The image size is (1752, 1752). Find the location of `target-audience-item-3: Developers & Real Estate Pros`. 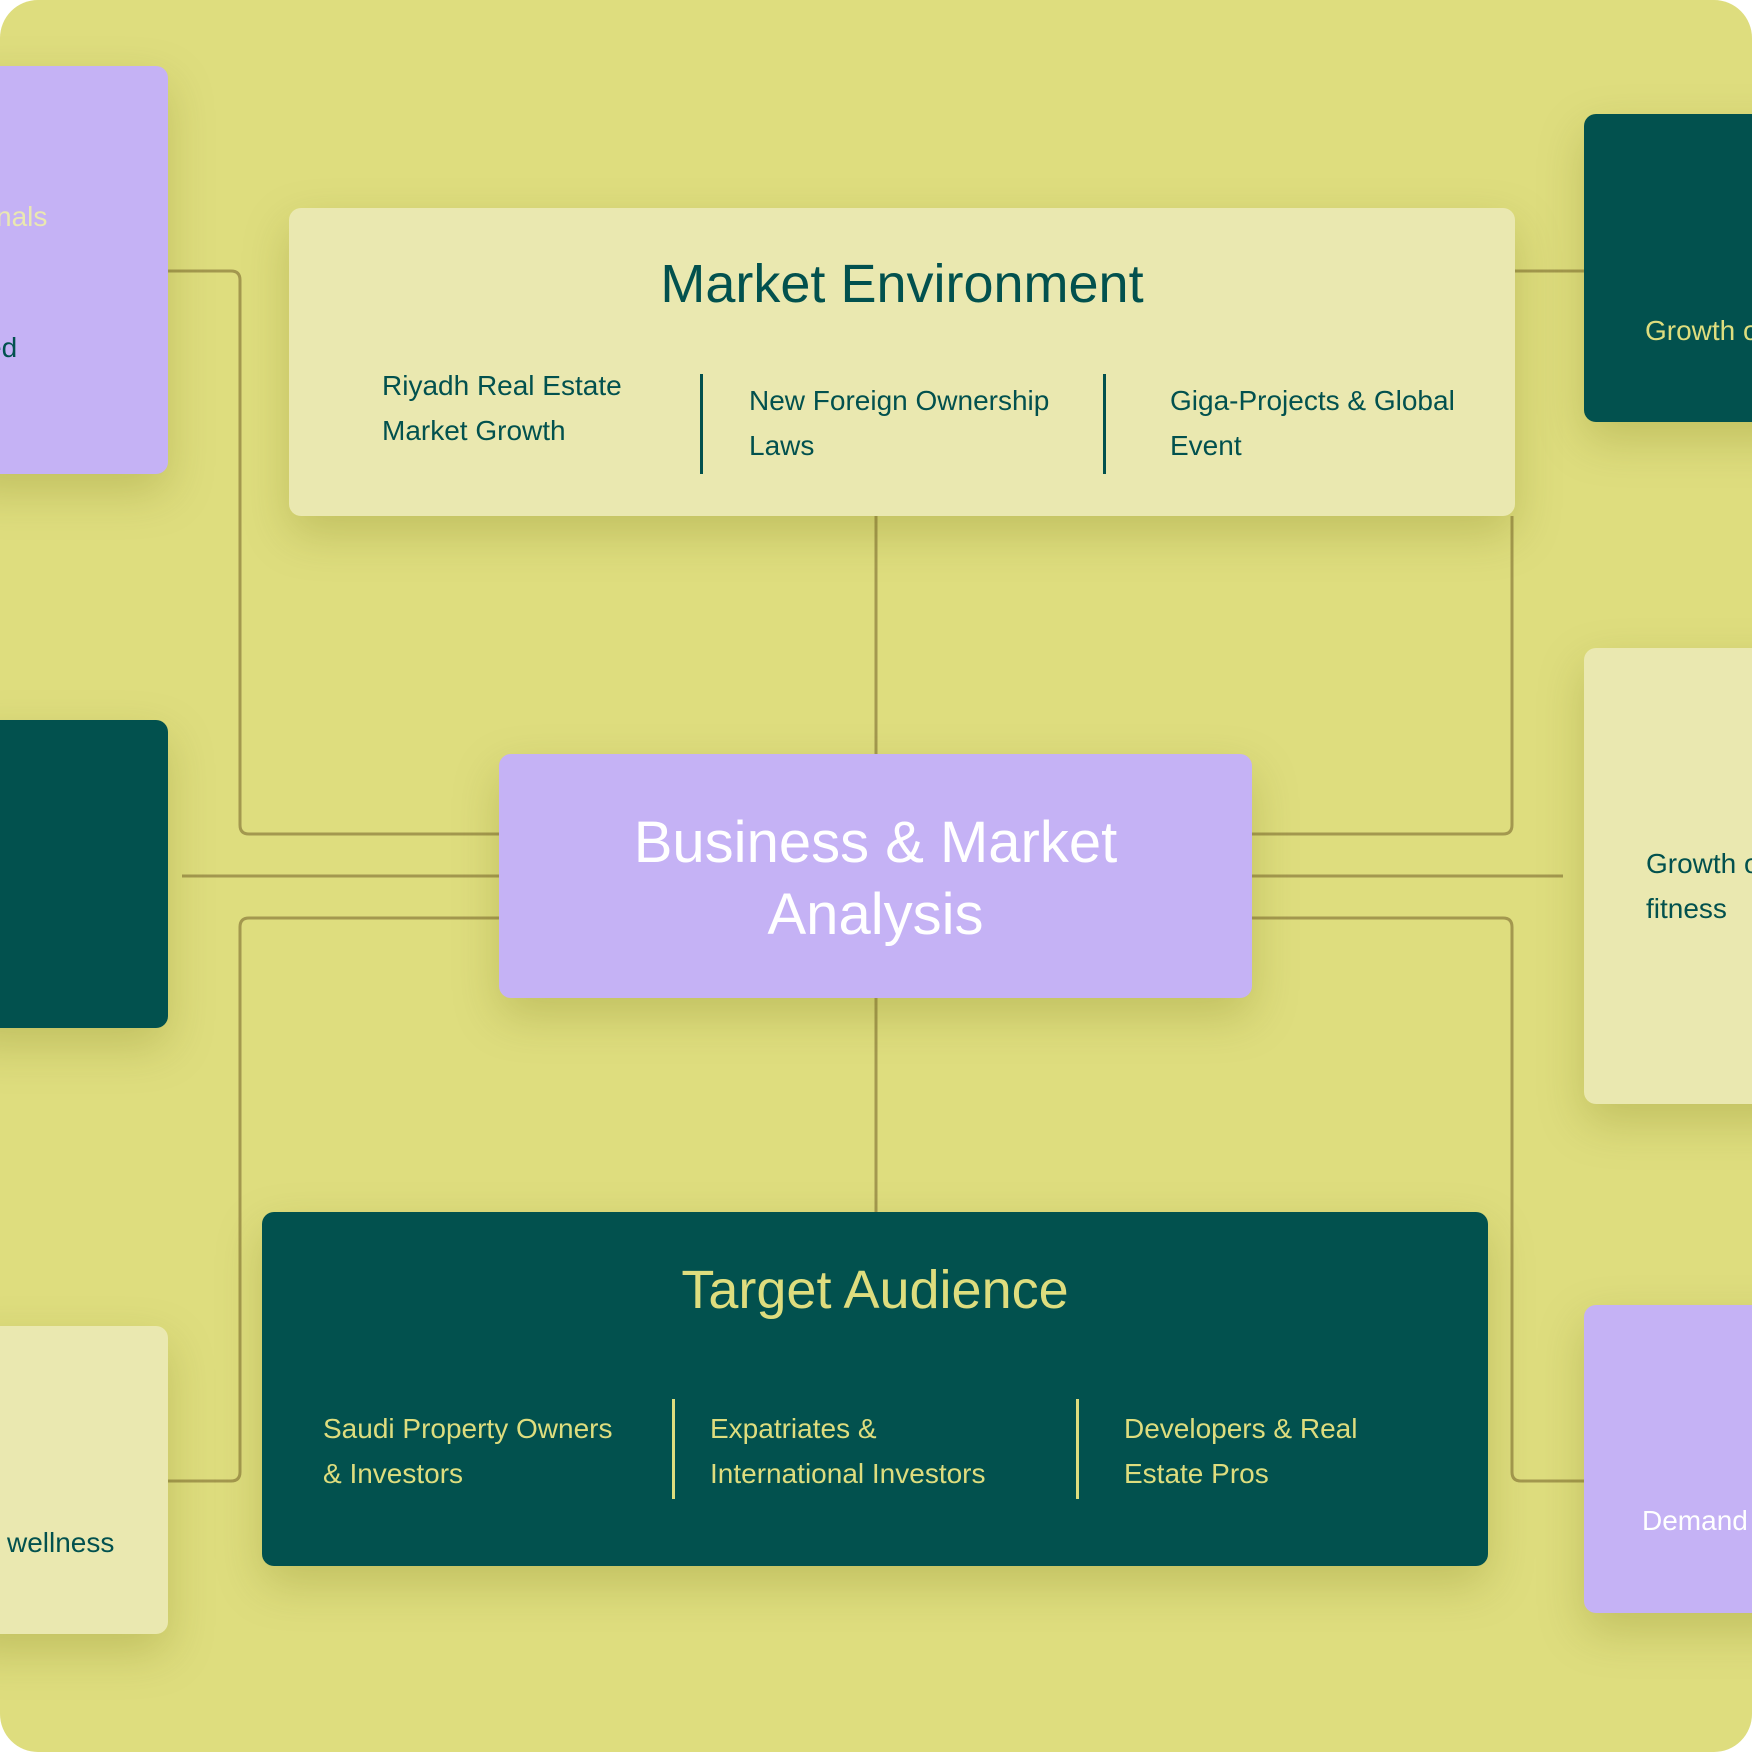

target-audience-item-3: Developers & Real Estate Pros is located at coordinates (1240, 1451).